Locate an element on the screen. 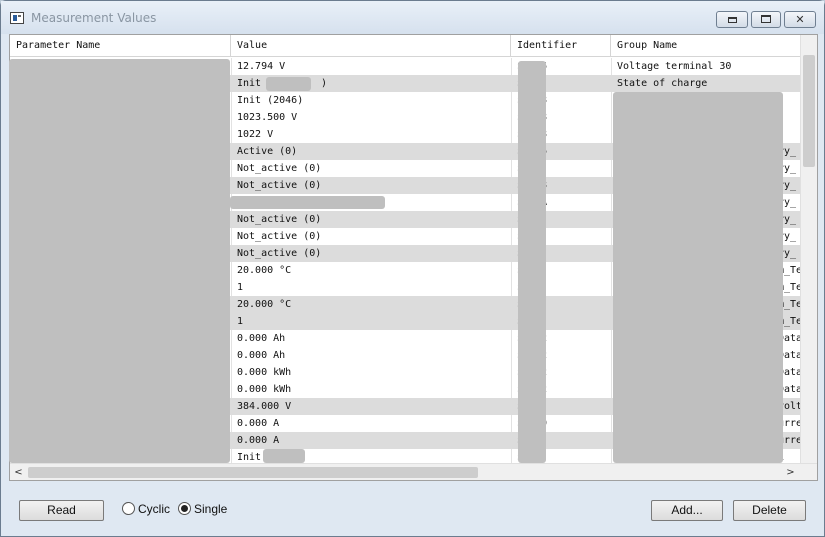 The image size is (825, 537). value-cell: Init (2046) is located at coordinates (270, 100).